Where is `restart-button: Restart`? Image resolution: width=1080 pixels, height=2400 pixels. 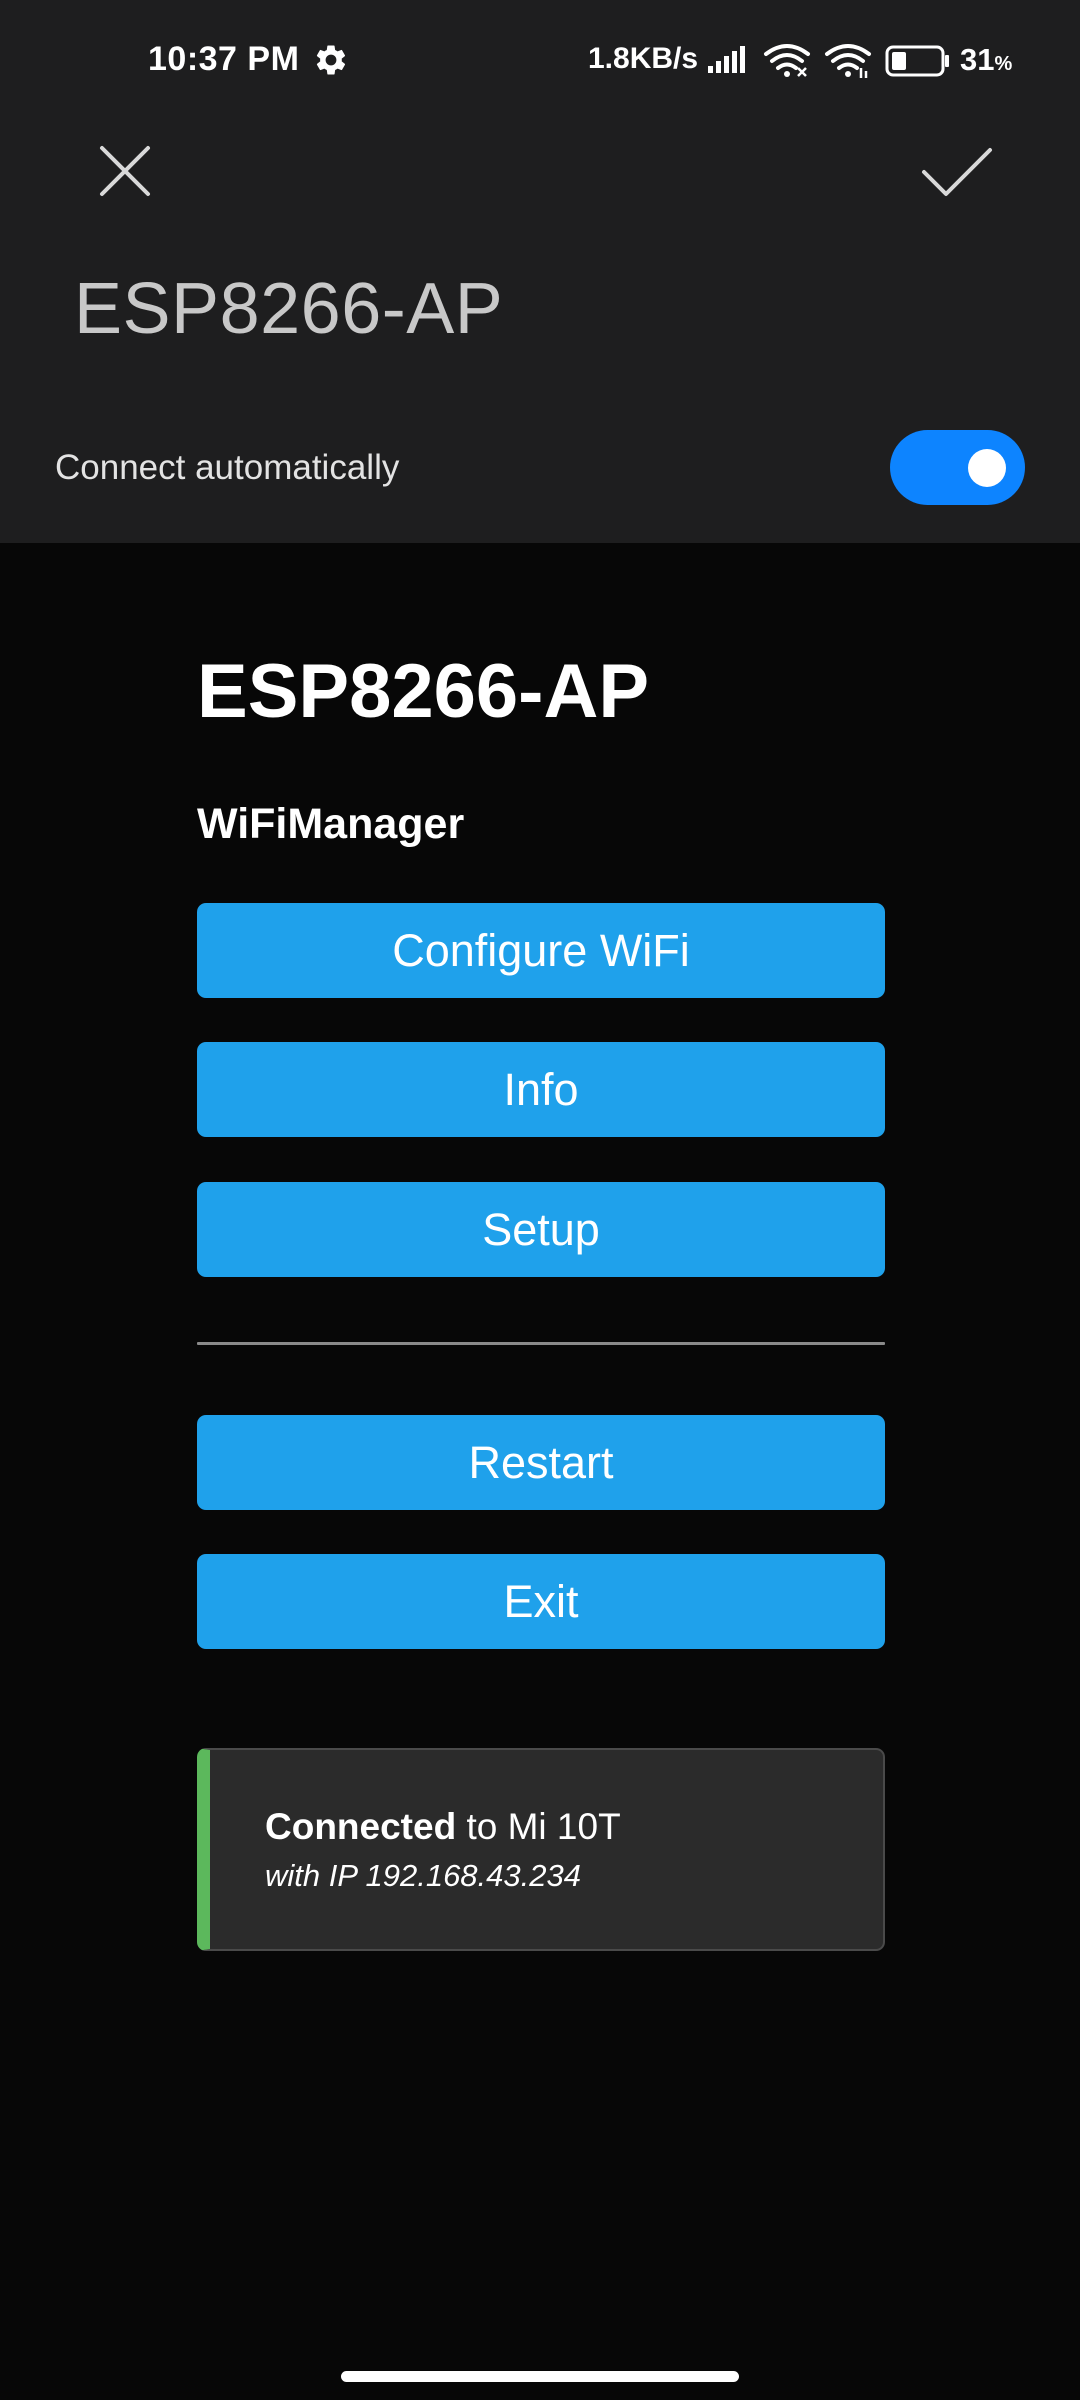 restart-button: Restart is located at coordinates (541, 1462).